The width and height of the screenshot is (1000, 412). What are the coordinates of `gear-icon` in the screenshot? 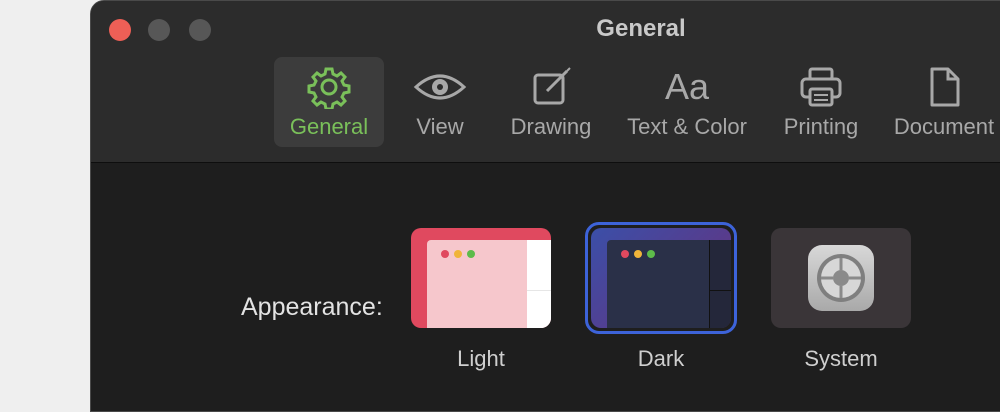 It's located at (329, 87).